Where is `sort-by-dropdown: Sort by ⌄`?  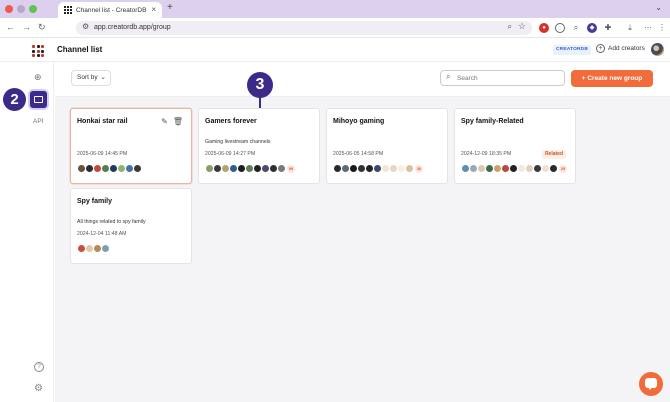
sort-by-dropdown: Sort by ⌄ is located at coordinates (91, 78).